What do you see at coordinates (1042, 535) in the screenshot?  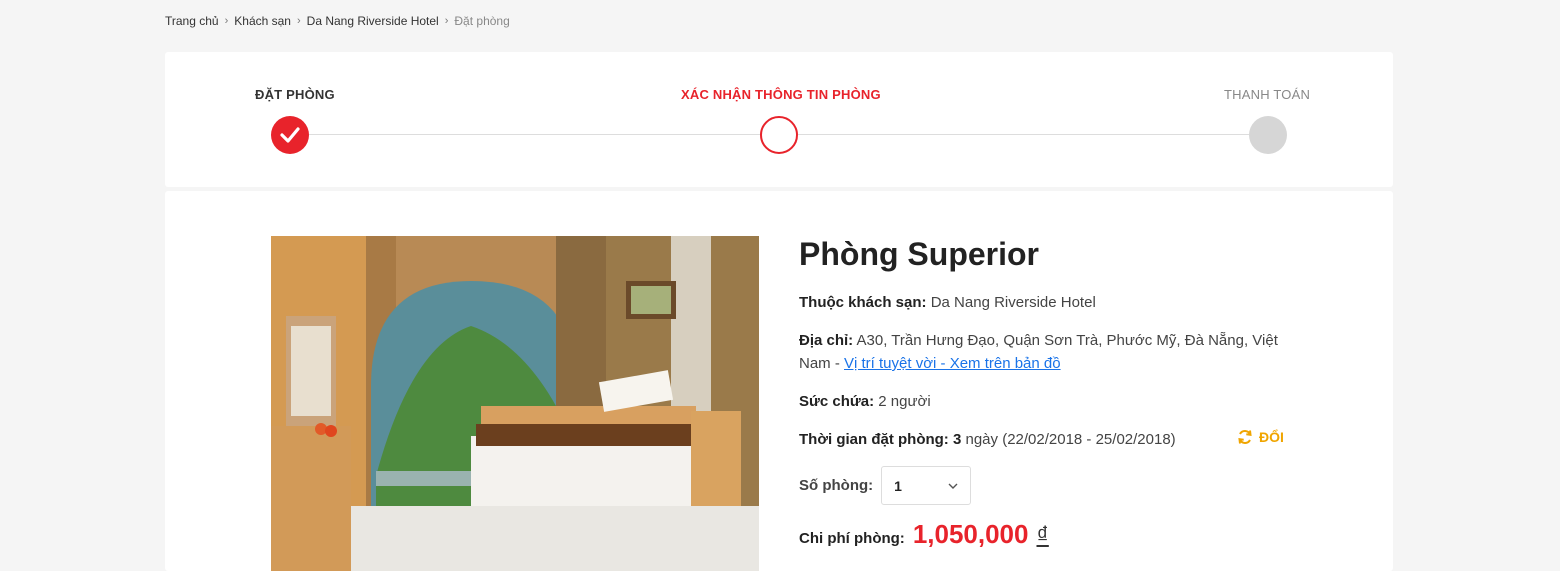 I see `cost-currency: ₫` at bounding box center [1042, 535].